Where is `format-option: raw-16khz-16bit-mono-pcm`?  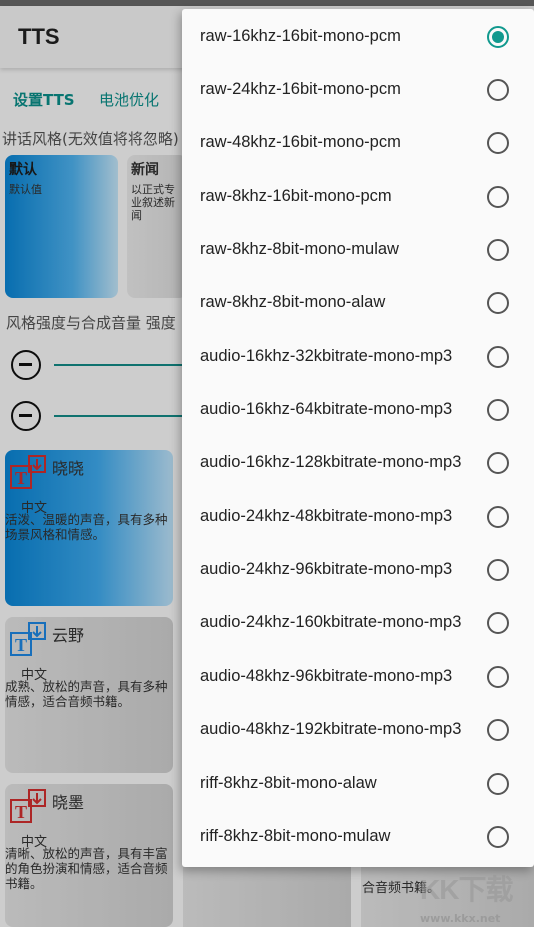 format-option: raw-16khz-16bit-mono-pcm is located at coordinates (358, 37).